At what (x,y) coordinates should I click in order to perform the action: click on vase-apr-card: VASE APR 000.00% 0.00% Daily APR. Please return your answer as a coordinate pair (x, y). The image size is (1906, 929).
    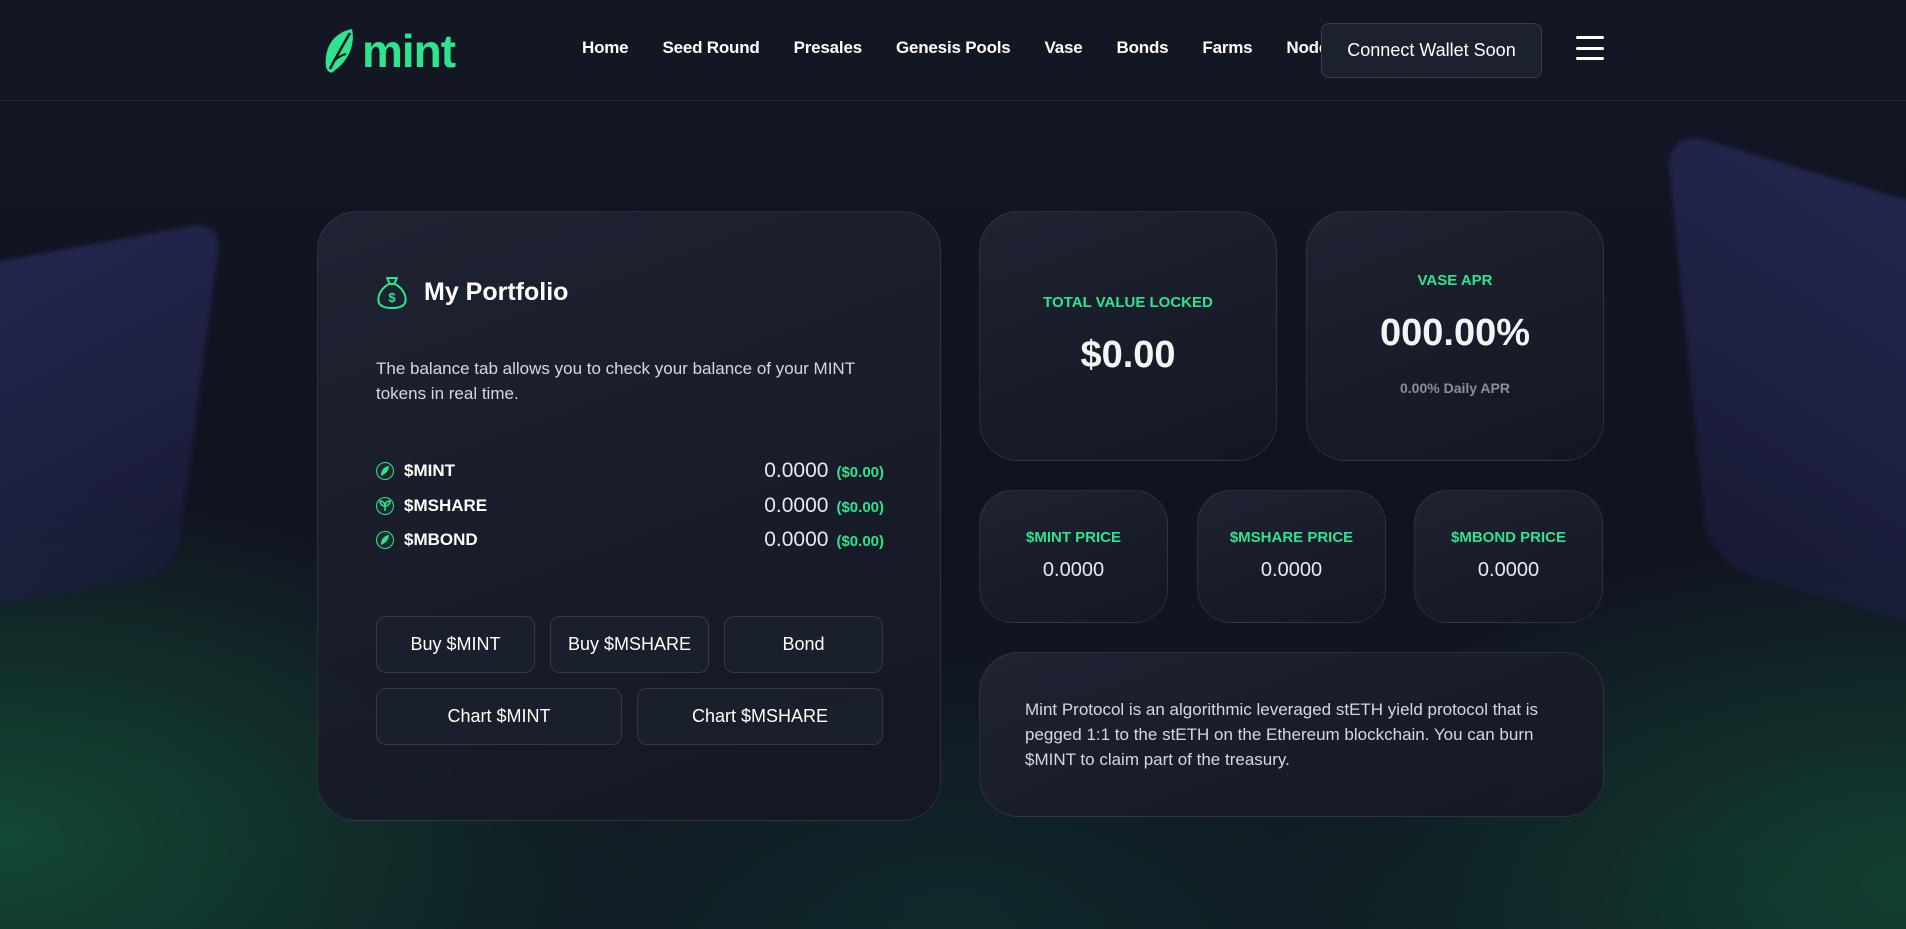
    Looking at the image, I should click on (1455, 336).